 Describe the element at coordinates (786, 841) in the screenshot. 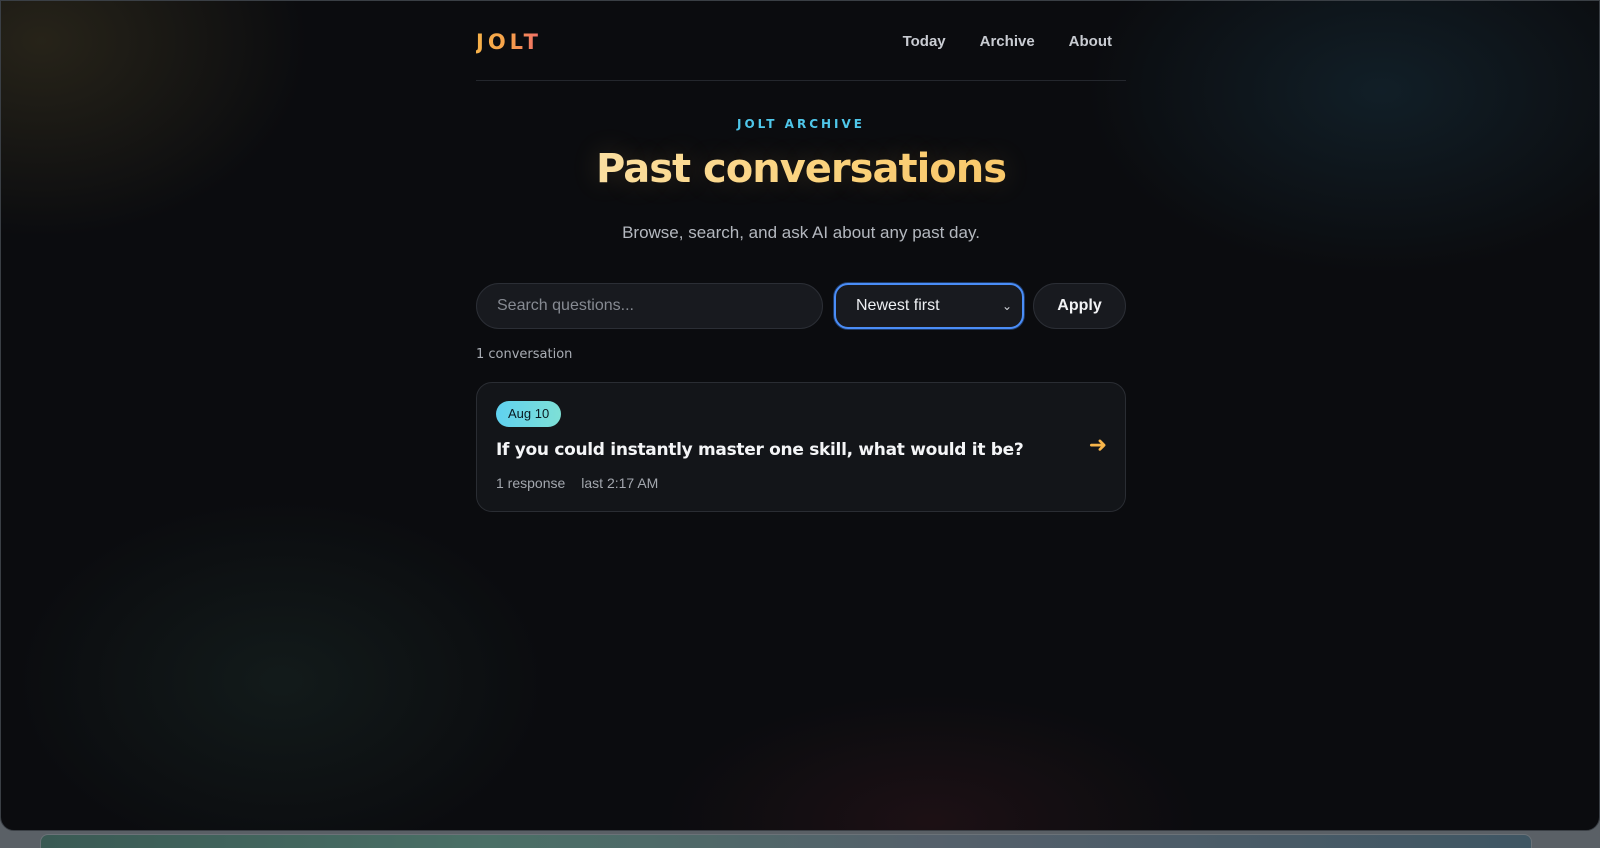

I see `taskbar-strip` at that location.